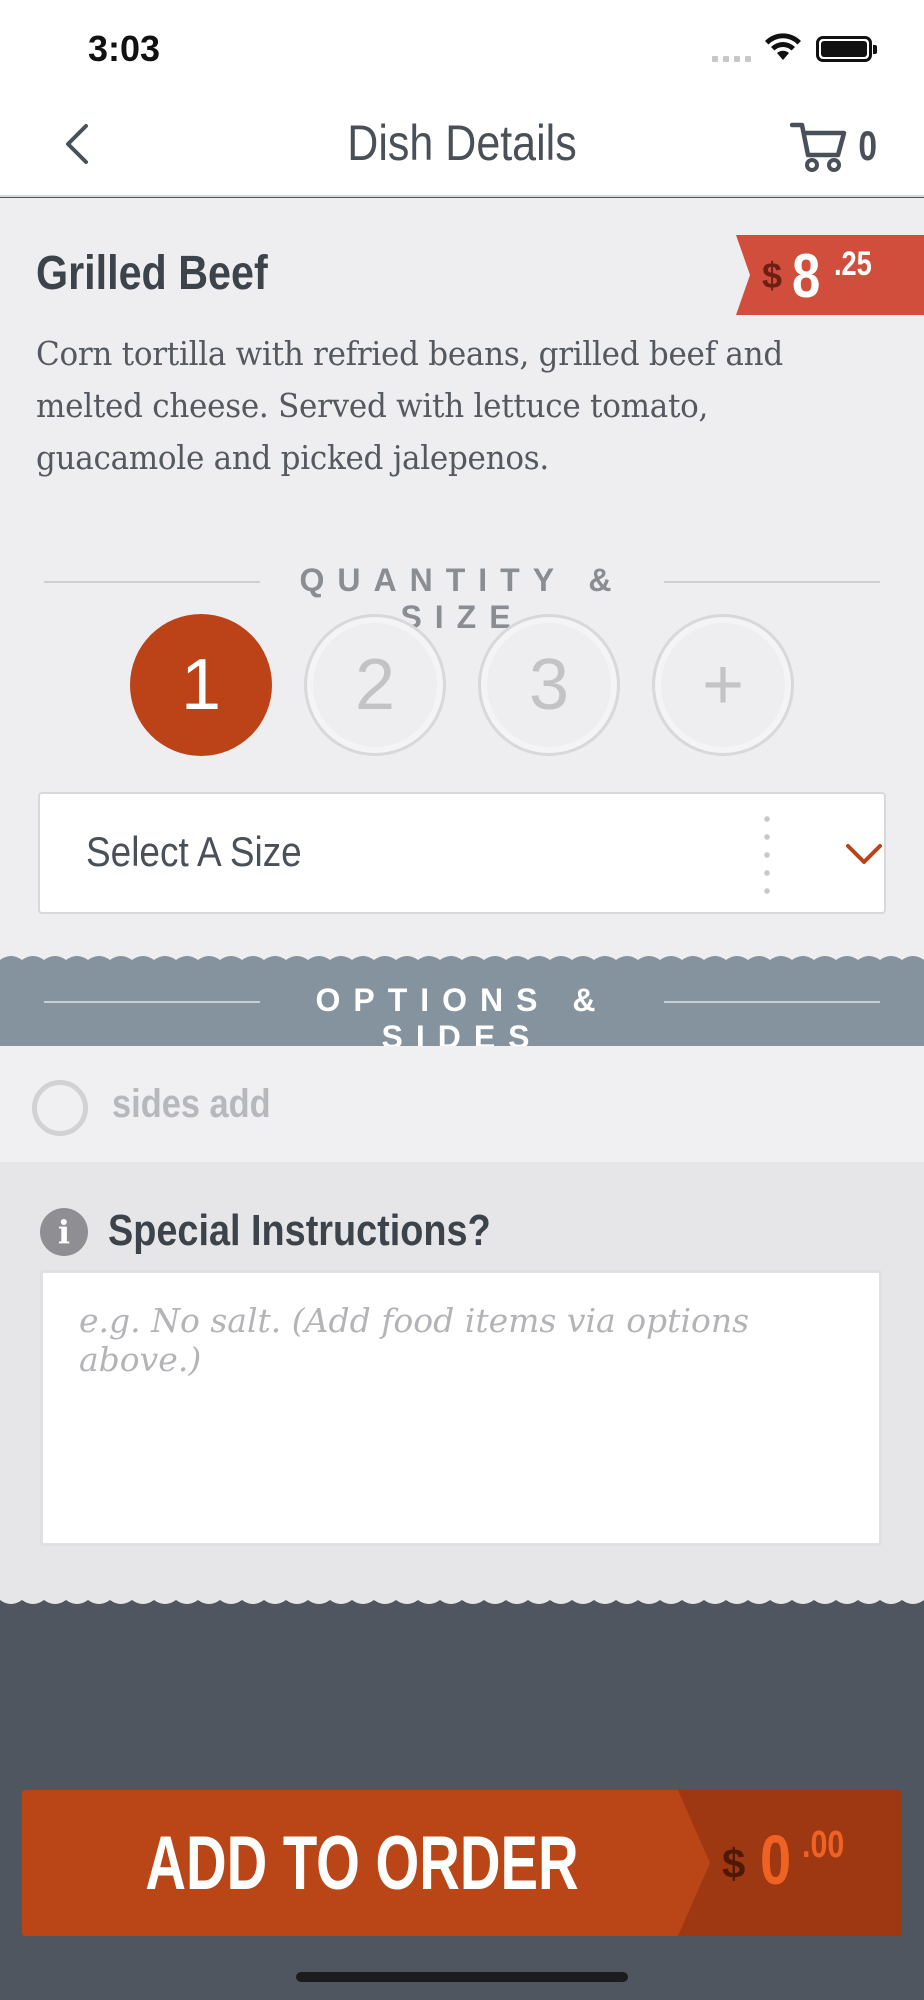  Describe the element at coordinates (462, 685) in the screenshot. I see `quantity-selector: 1 2 3 +` at that location.